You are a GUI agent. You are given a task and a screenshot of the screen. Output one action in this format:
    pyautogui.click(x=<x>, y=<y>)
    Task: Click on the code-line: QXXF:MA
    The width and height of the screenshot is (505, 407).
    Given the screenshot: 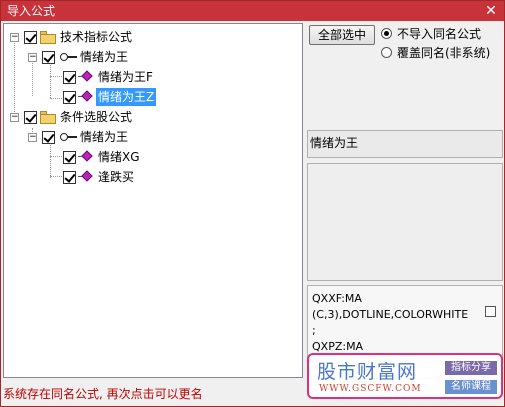 What is the action you would take?
    pyautogui.click(x=337, y=298)
    